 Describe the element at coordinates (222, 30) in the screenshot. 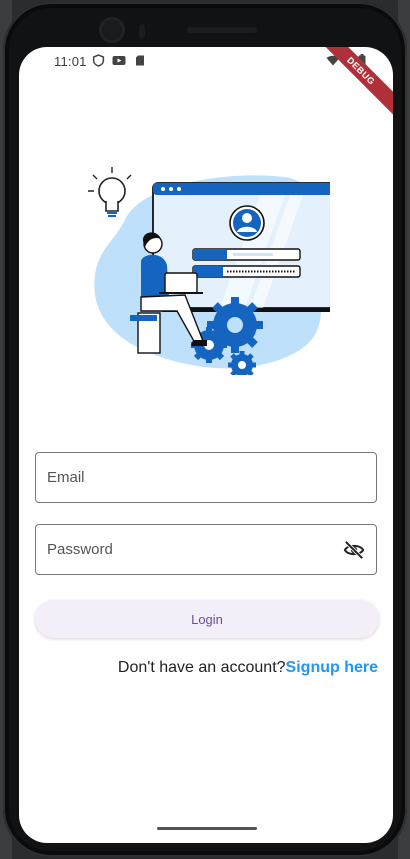

I see `earpiece-speaker` at that location.